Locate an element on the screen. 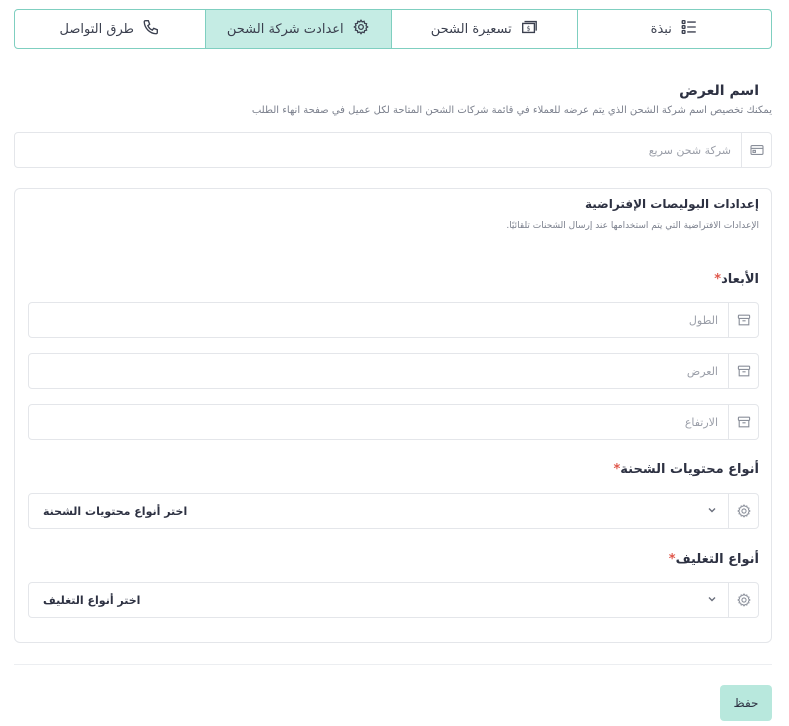 The height and width of the screenshot is (726, 789). money-icon: $ is located at coordinates (529, 29).